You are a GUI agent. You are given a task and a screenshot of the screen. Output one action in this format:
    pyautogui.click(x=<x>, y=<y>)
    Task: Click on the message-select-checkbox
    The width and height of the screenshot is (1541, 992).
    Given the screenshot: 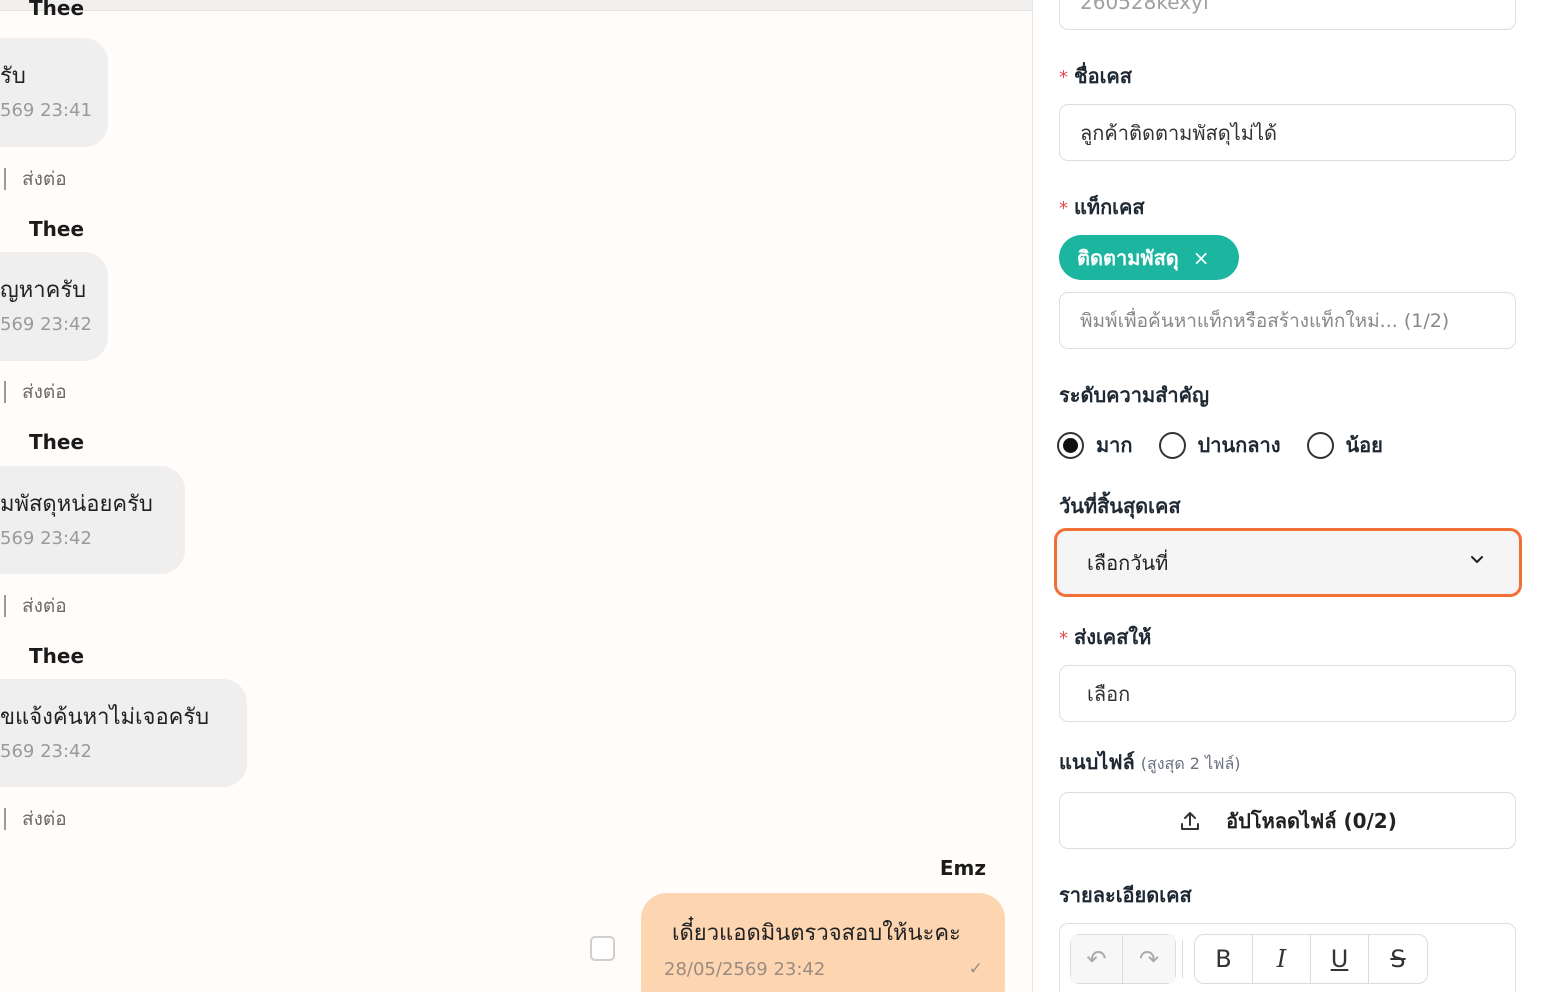 What is the action you would take?
    pyautogui.click(x=602, y=948)
    